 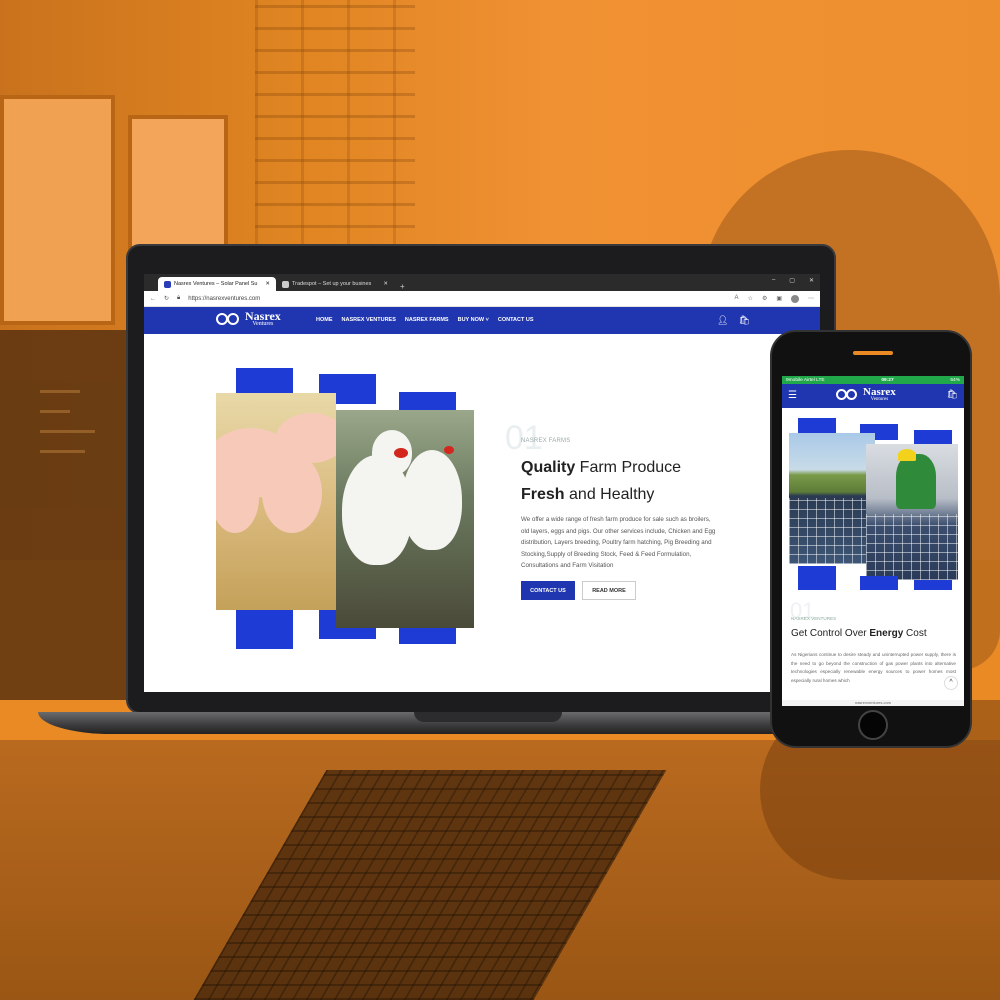 I want to click on phone-logo: Nasrex Ventures, so click(x=866, y=394).